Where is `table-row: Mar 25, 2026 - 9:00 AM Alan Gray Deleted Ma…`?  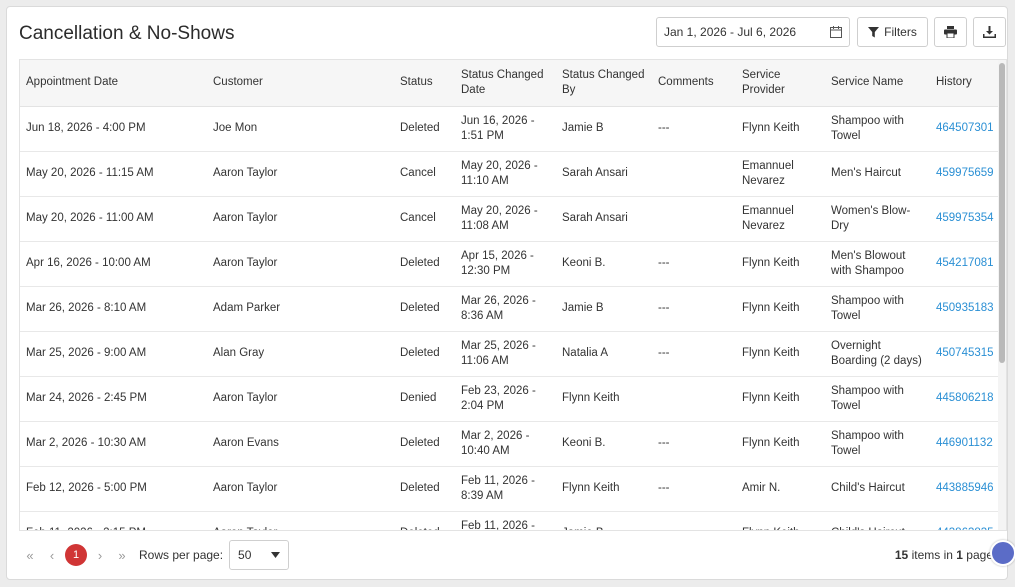
table-row: Mar 25, 2026 - 9:00 AM Alan Gray Deleted Ma… is located at coordinates (510, 354).